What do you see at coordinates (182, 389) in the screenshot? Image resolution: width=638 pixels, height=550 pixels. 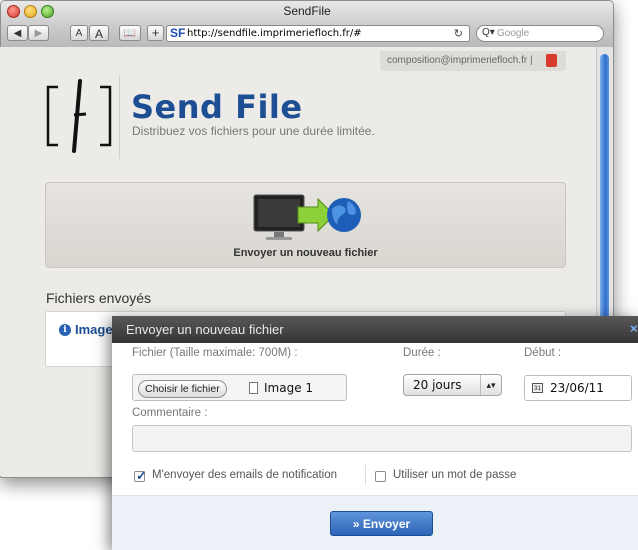 I see `choose-file-button: Choisir le fichier` at bounding box center [182, 389].